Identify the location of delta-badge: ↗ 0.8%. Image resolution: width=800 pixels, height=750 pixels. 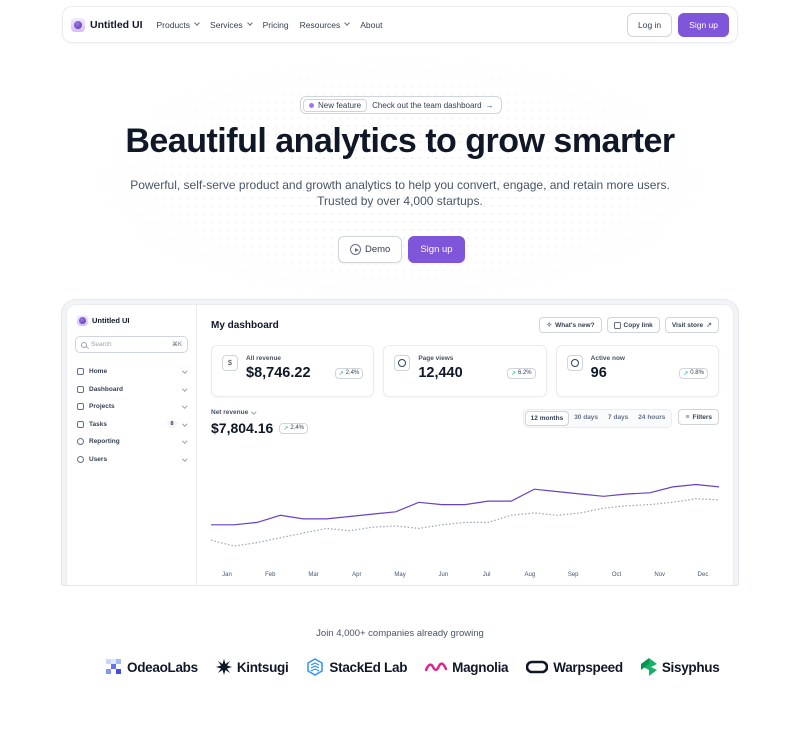
(693, 373).